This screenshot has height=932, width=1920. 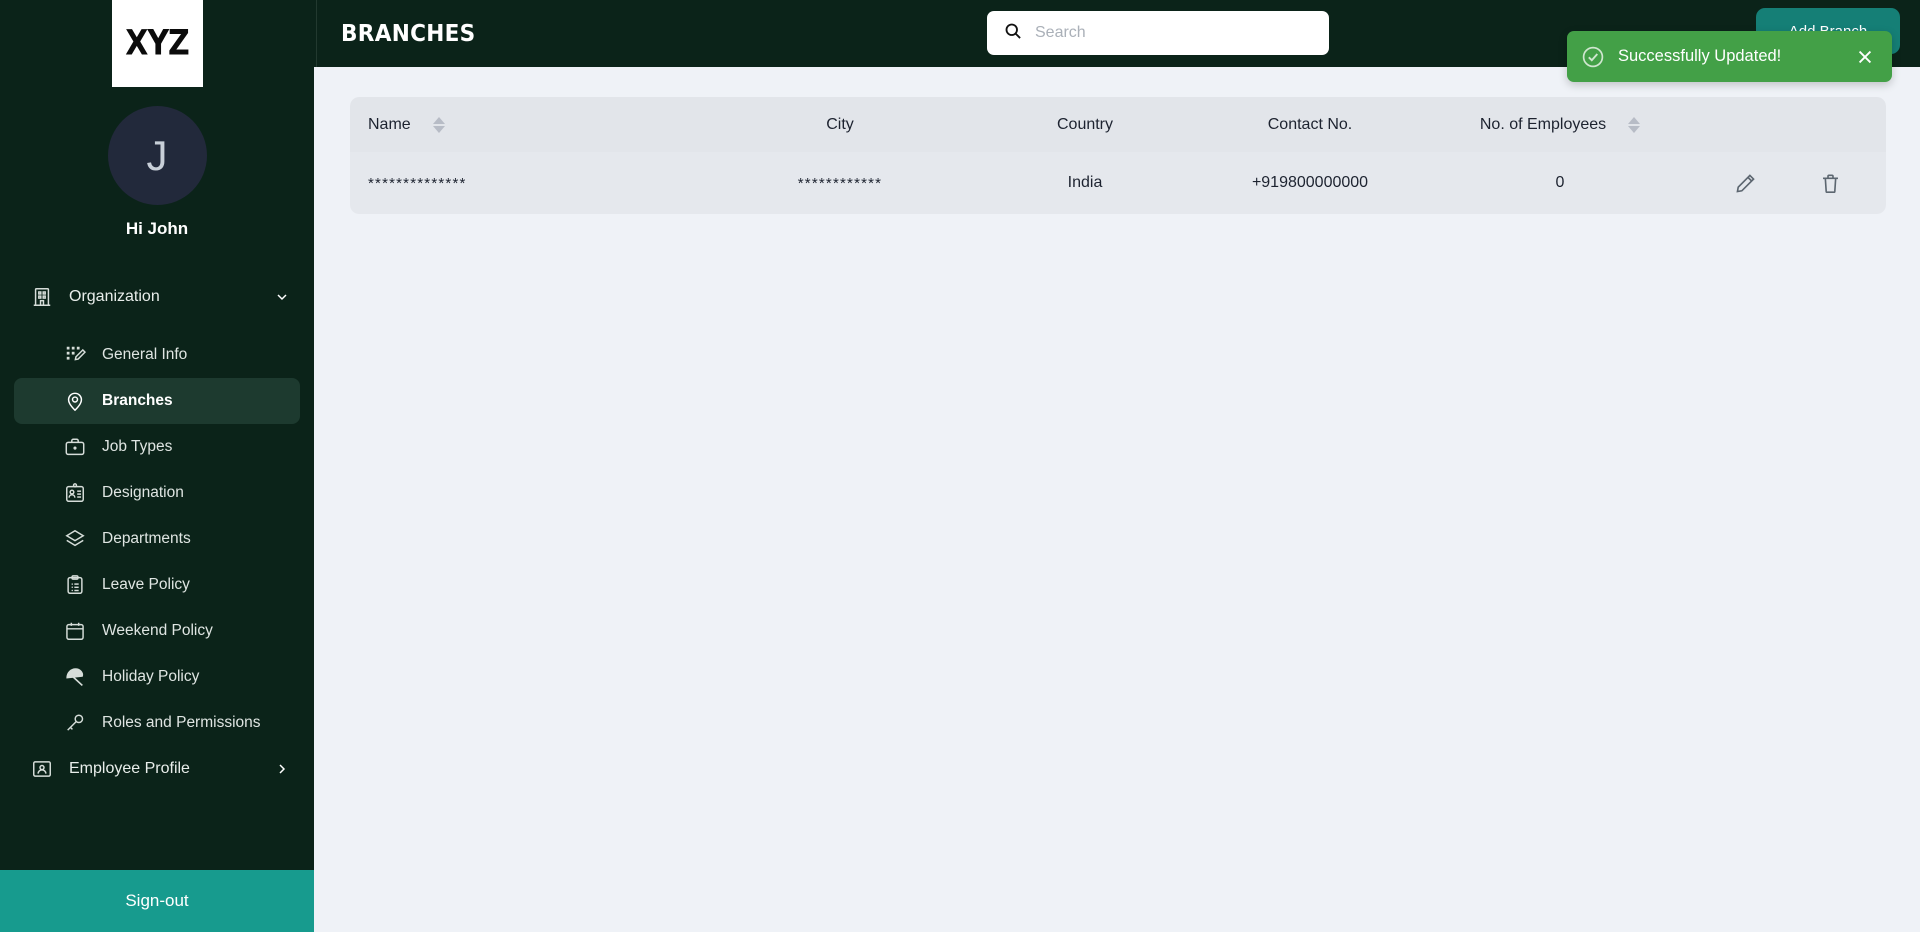 I want to click on column-label: Contact No., so click(x=1310, y=124).